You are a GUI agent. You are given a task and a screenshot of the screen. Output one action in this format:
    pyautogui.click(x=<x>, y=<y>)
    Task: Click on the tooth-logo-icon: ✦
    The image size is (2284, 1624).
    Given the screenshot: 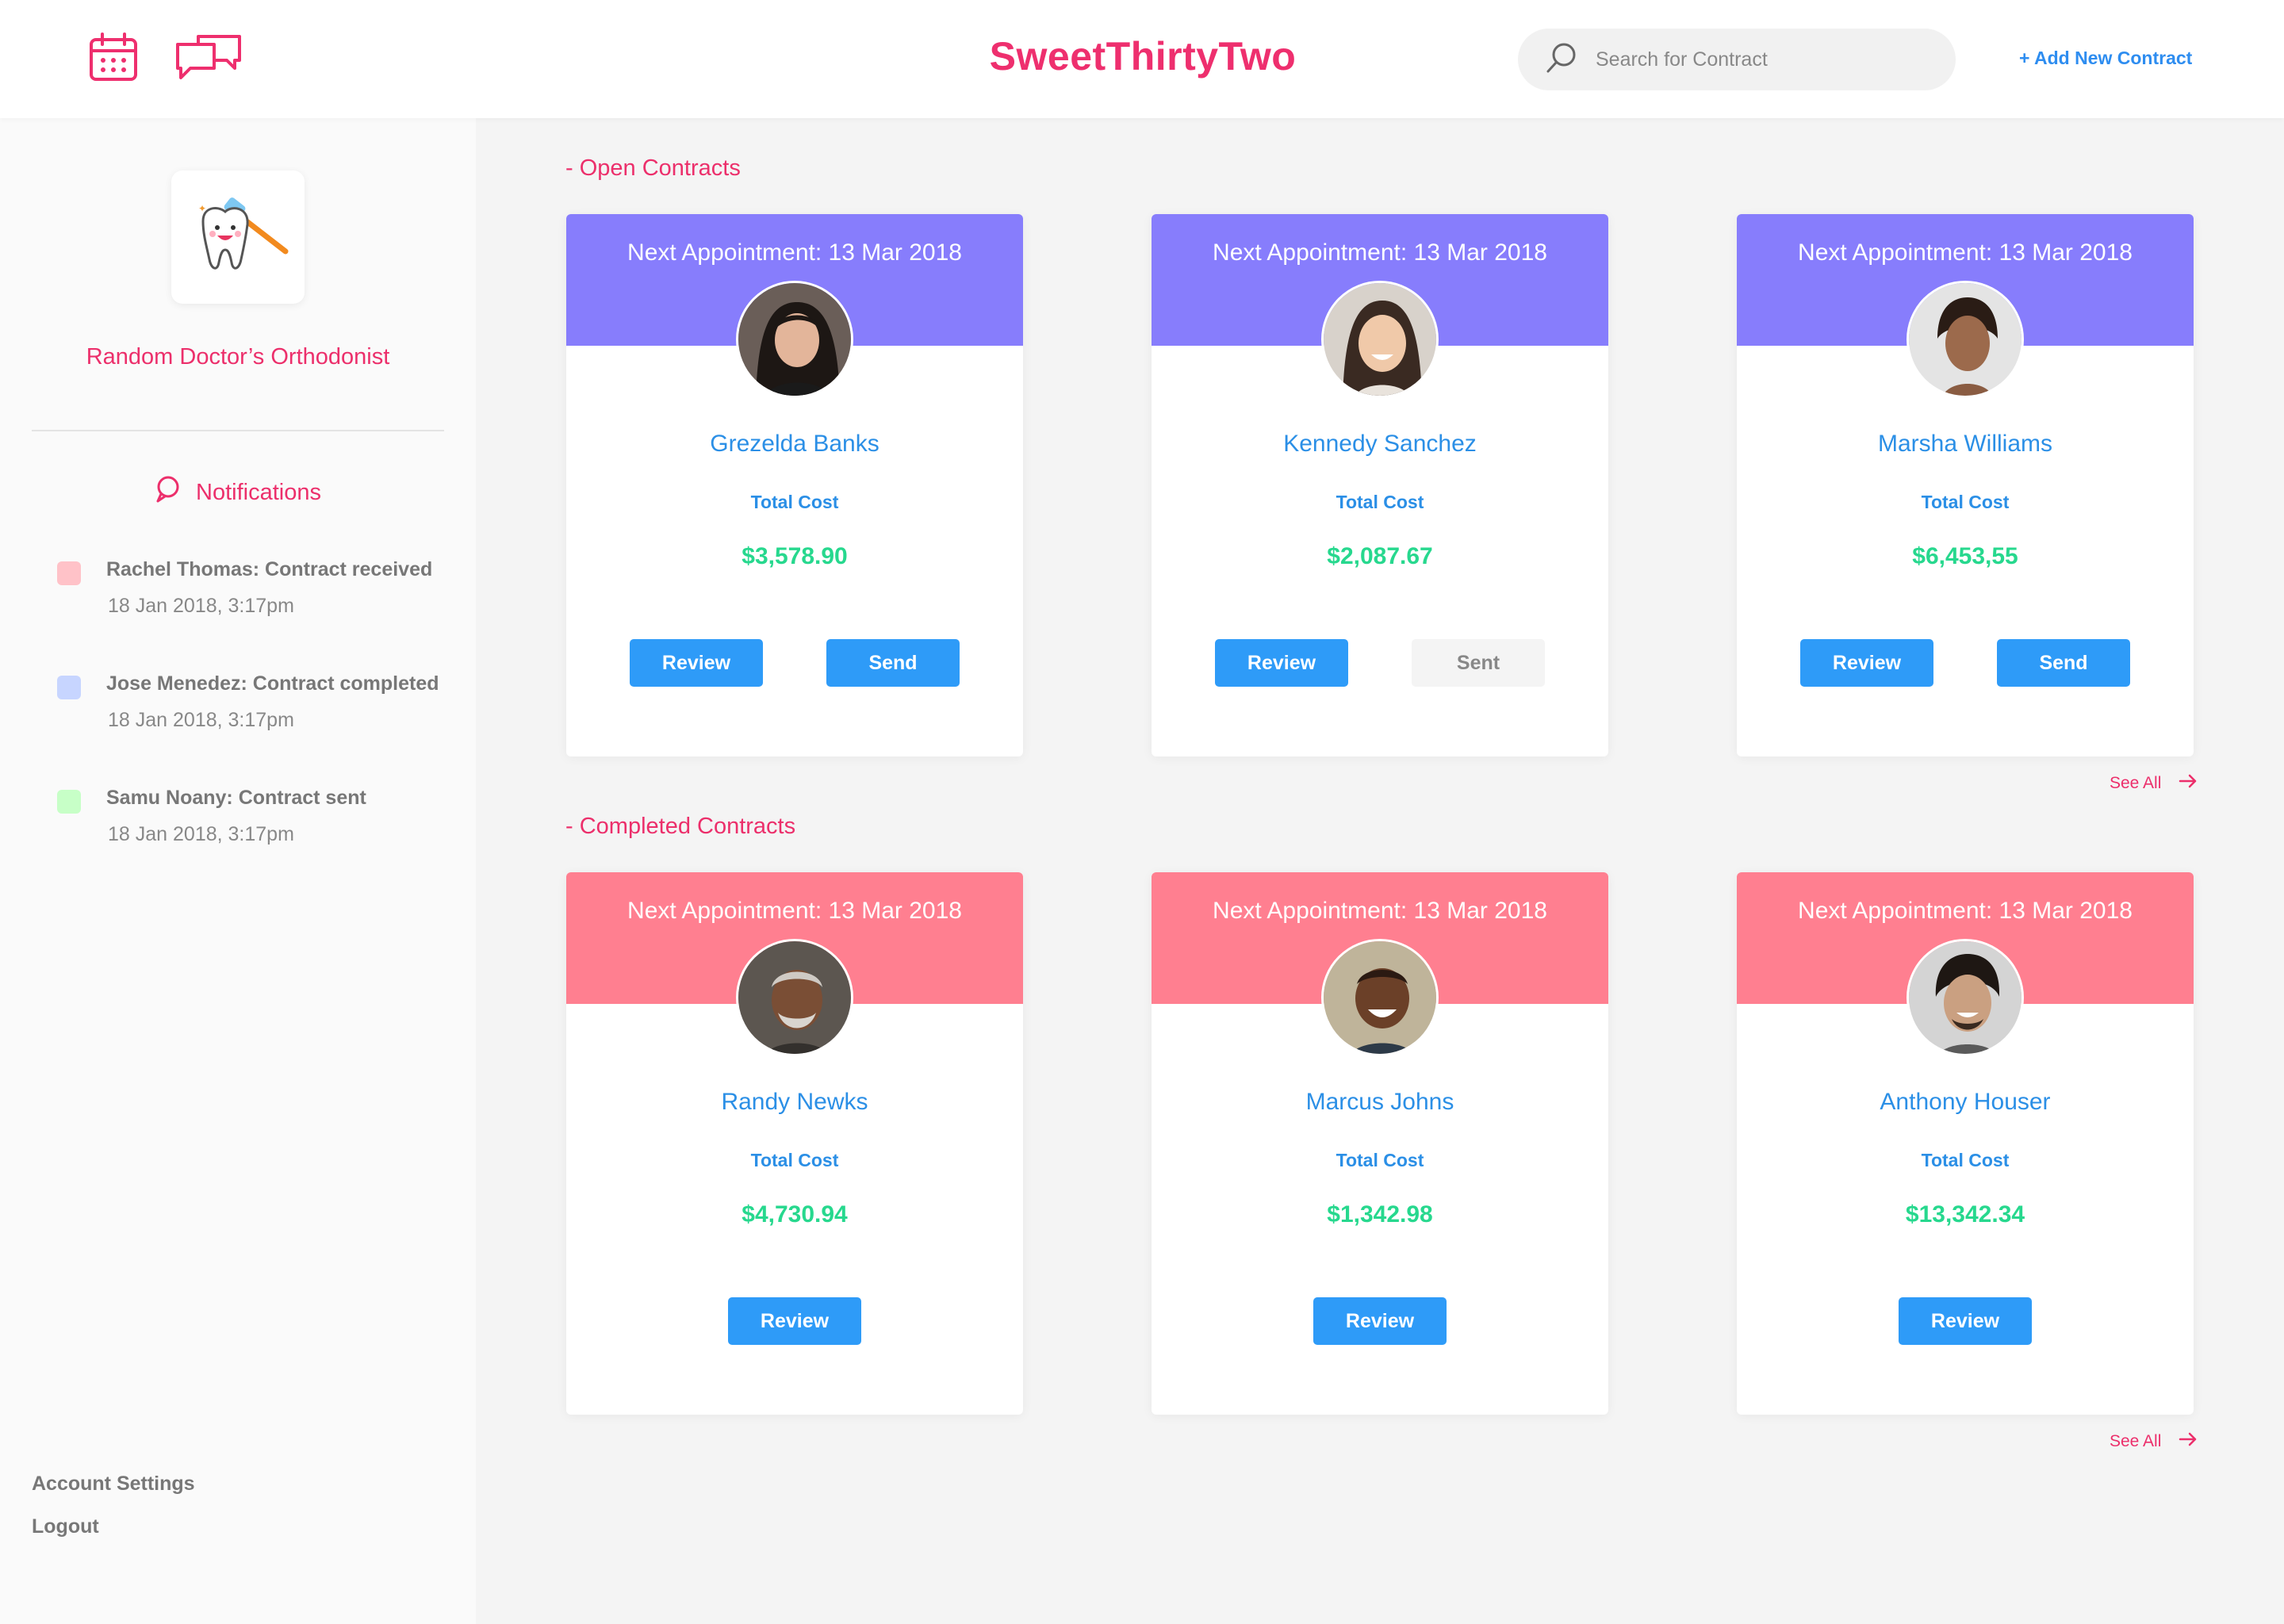 What is the action you would take?
    pyautogui.click(x=243, y=234)
    